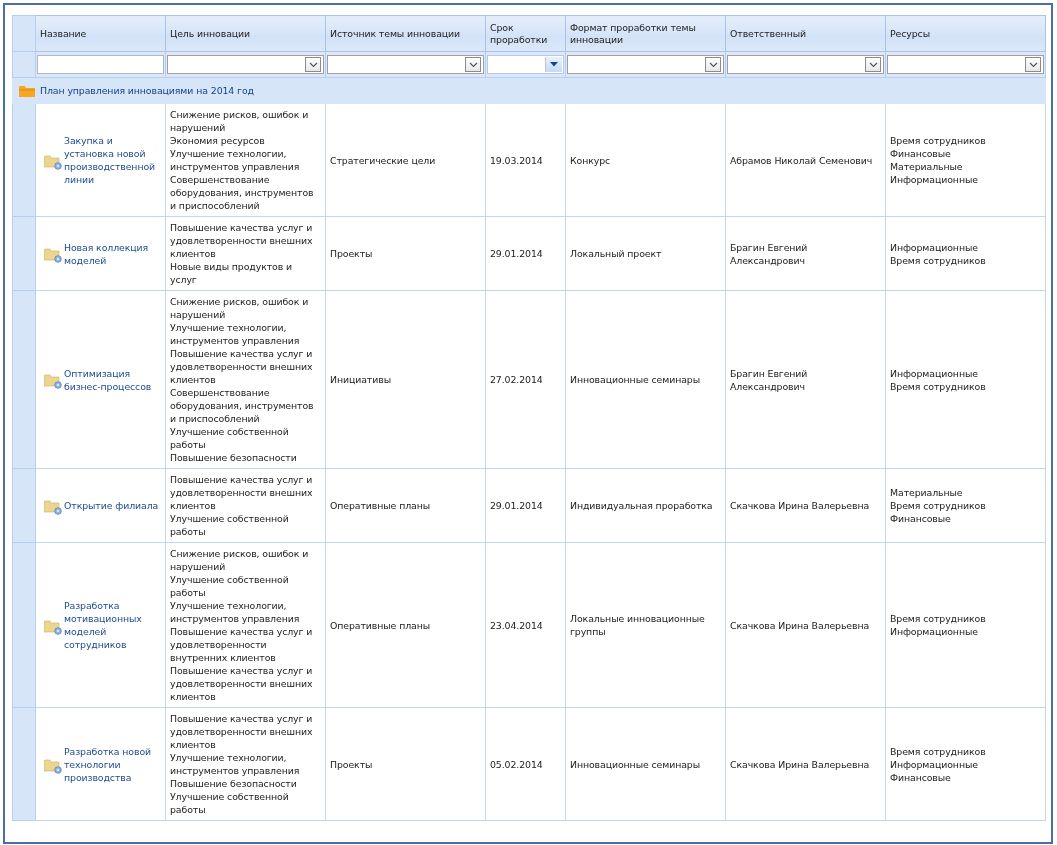 Image resolution: width=1057 pixels, height=845 pixels. Describe the element at coordinates (645, 33) in the screenshot. I see `column-header: Формат проработки темы инновации` at that location.